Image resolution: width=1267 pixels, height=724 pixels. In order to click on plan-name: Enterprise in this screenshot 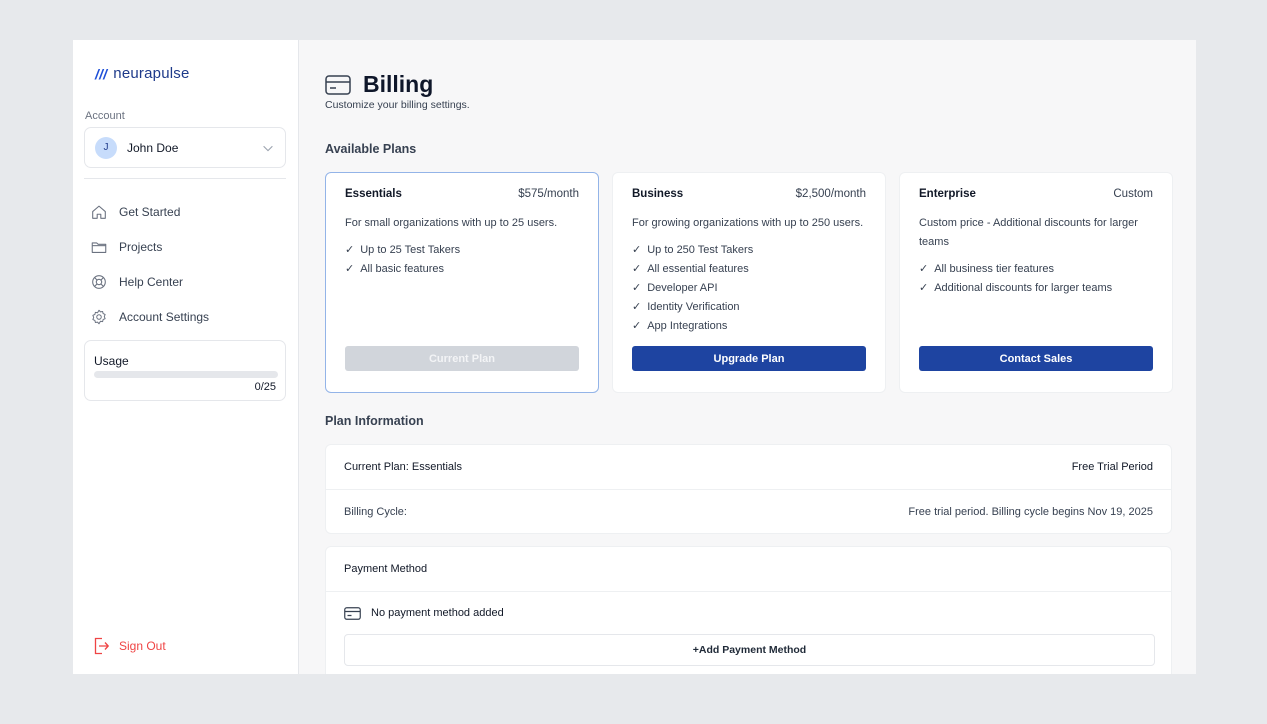, I will do `click(947, 194)`.